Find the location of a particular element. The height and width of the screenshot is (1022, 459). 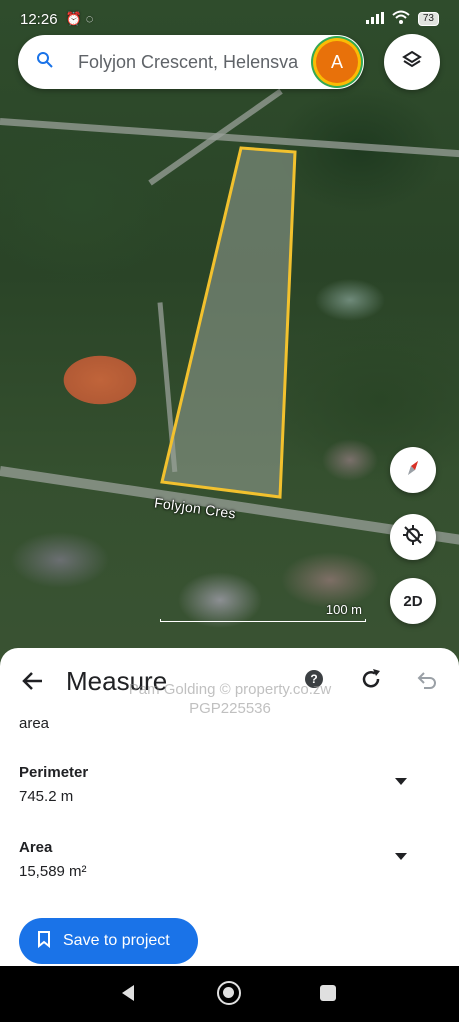

wifi-icon is located at coordinates (401, 19).